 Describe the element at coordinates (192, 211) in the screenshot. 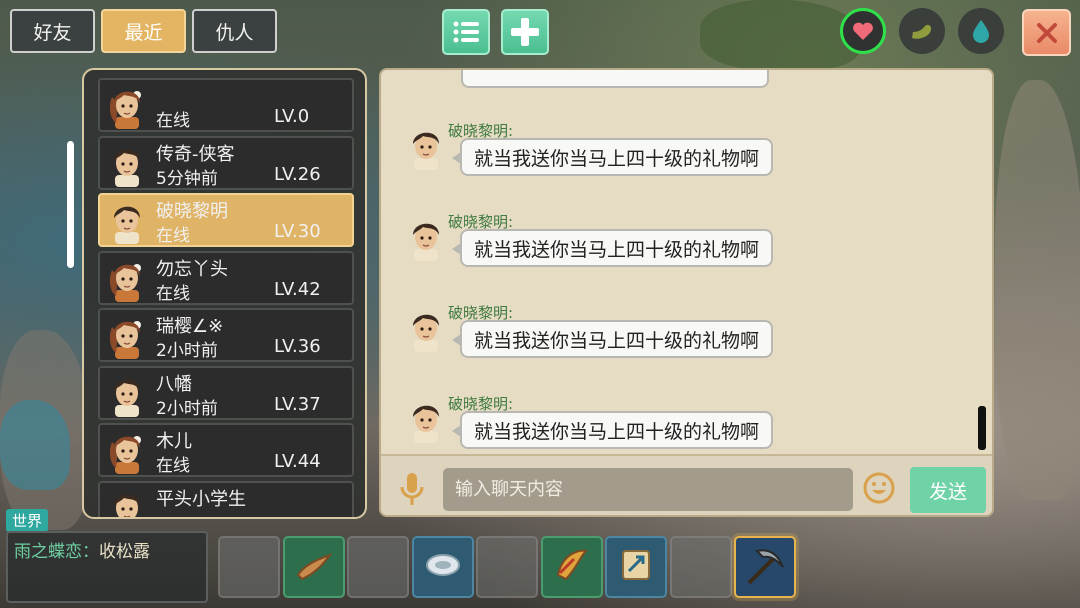

I see `friend-name: 破晓黎明` at that location.